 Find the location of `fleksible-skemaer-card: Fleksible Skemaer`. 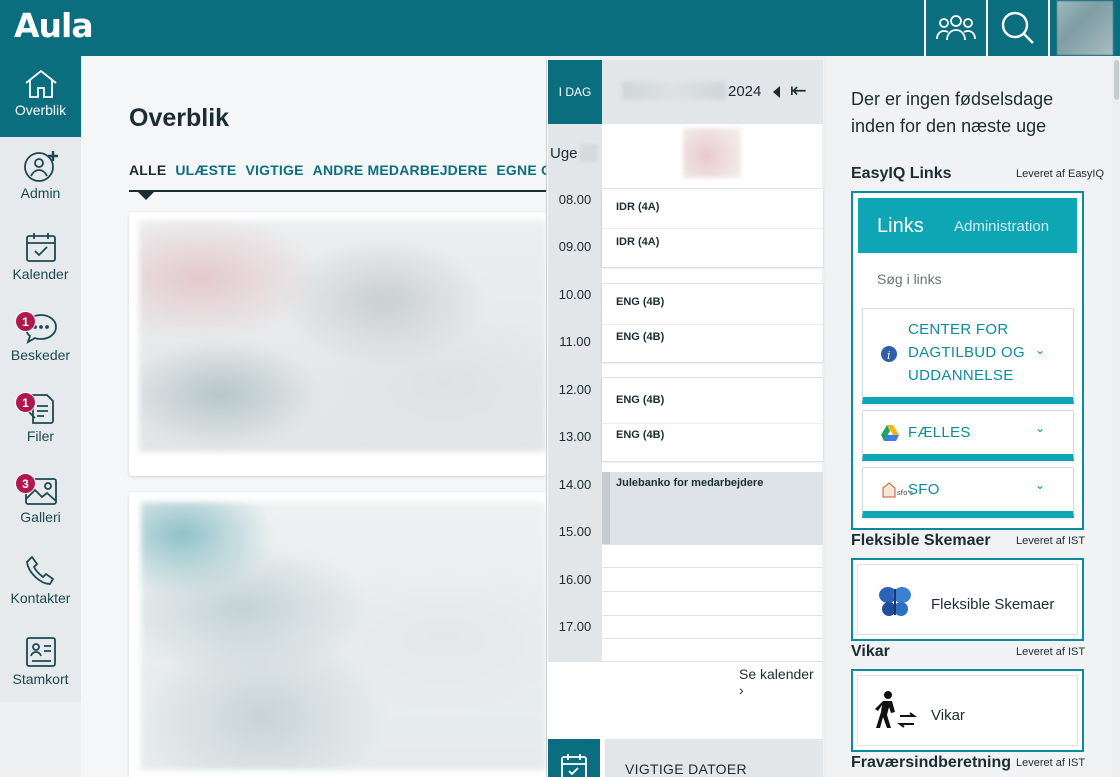

fleksible-skemaer-card: Fleksible Skemaer is located at coordinates (967, 599).